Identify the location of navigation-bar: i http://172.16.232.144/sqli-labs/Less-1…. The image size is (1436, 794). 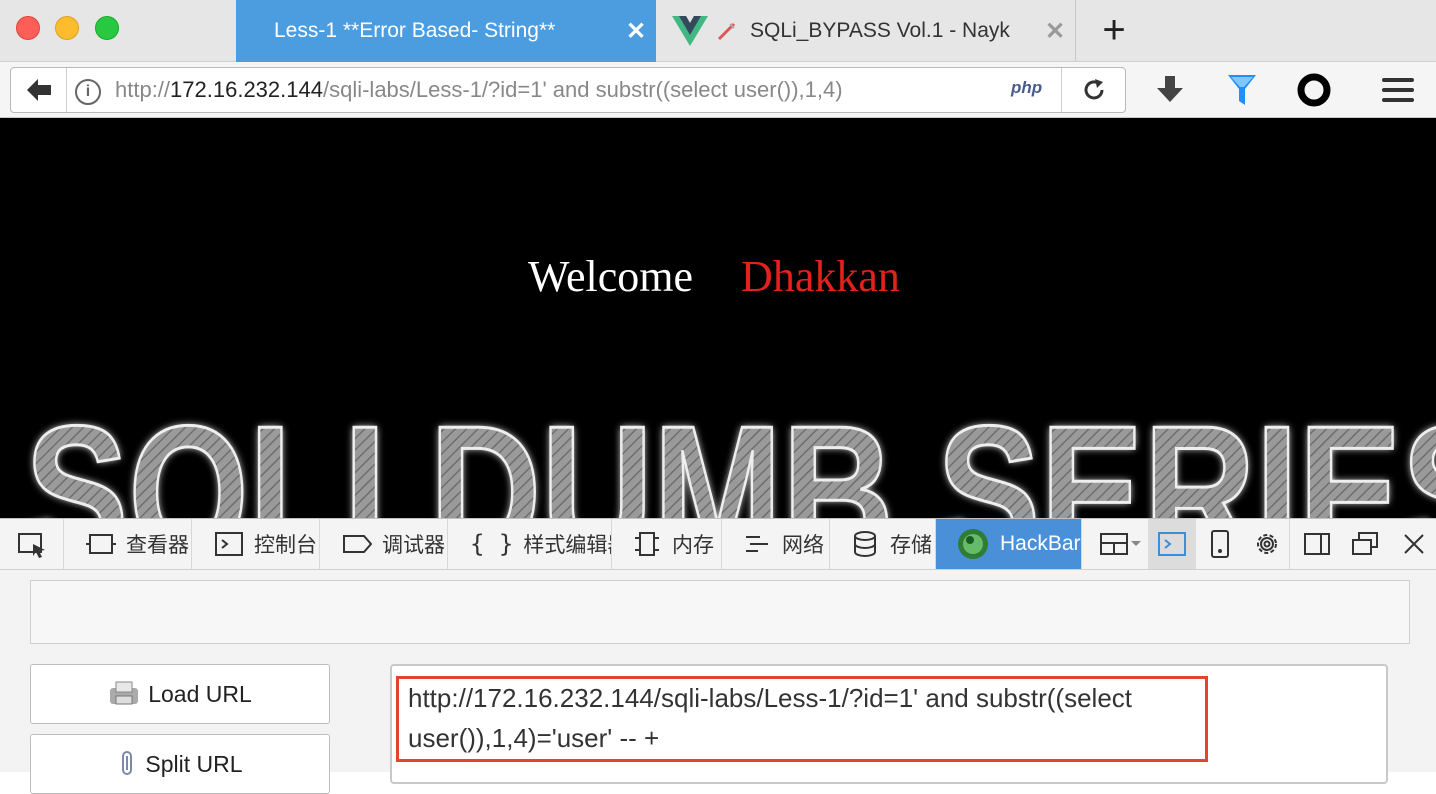
(718, 90).